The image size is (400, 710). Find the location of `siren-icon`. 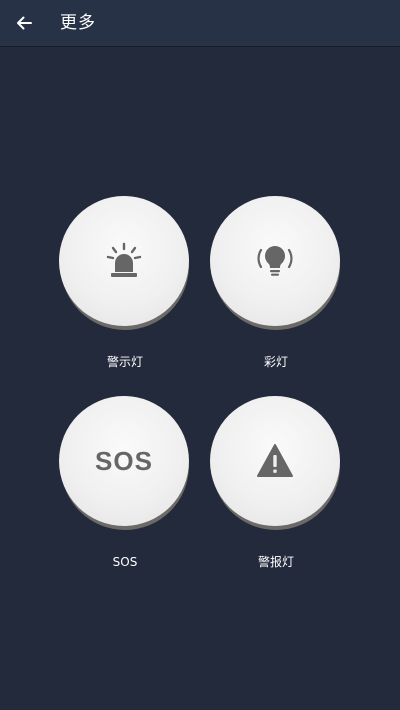

siren-icon is located at coordinates (124, 259).